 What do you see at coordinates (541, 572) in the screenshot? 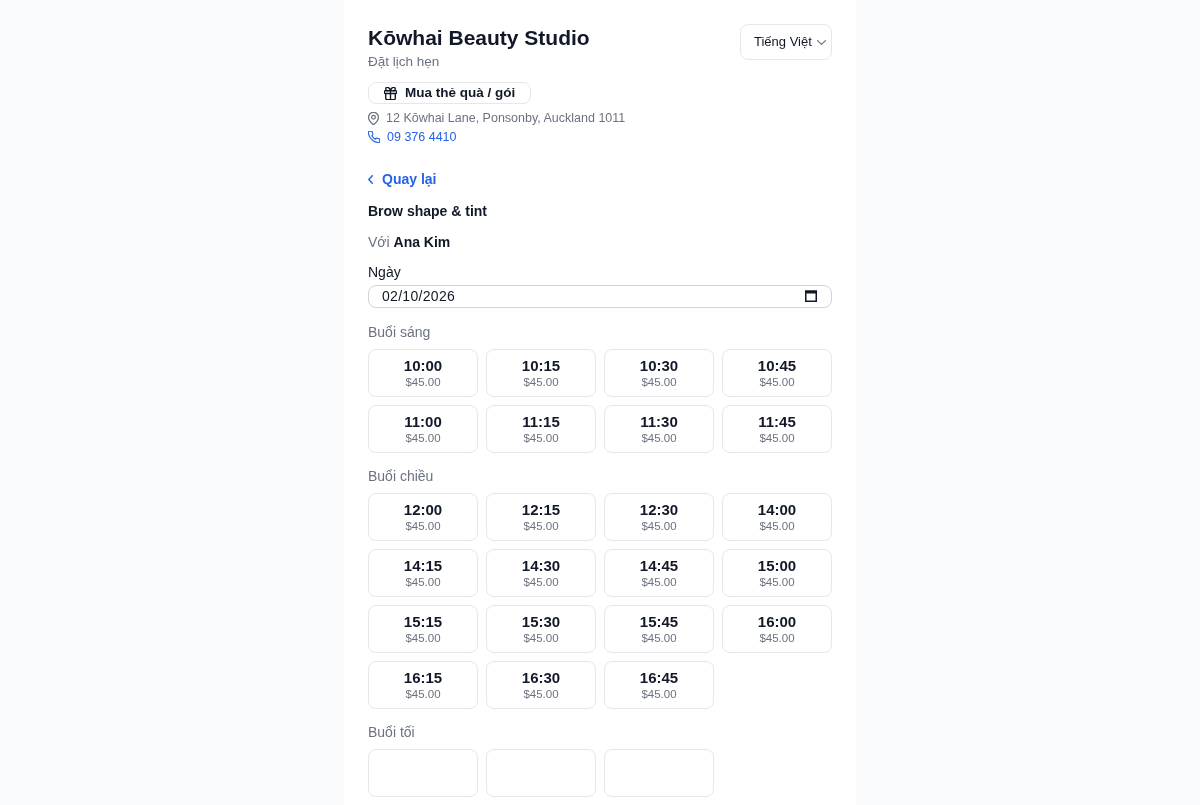
I see `time-slot-button: 14:30 $45.00` at bounding box center [541, 572].